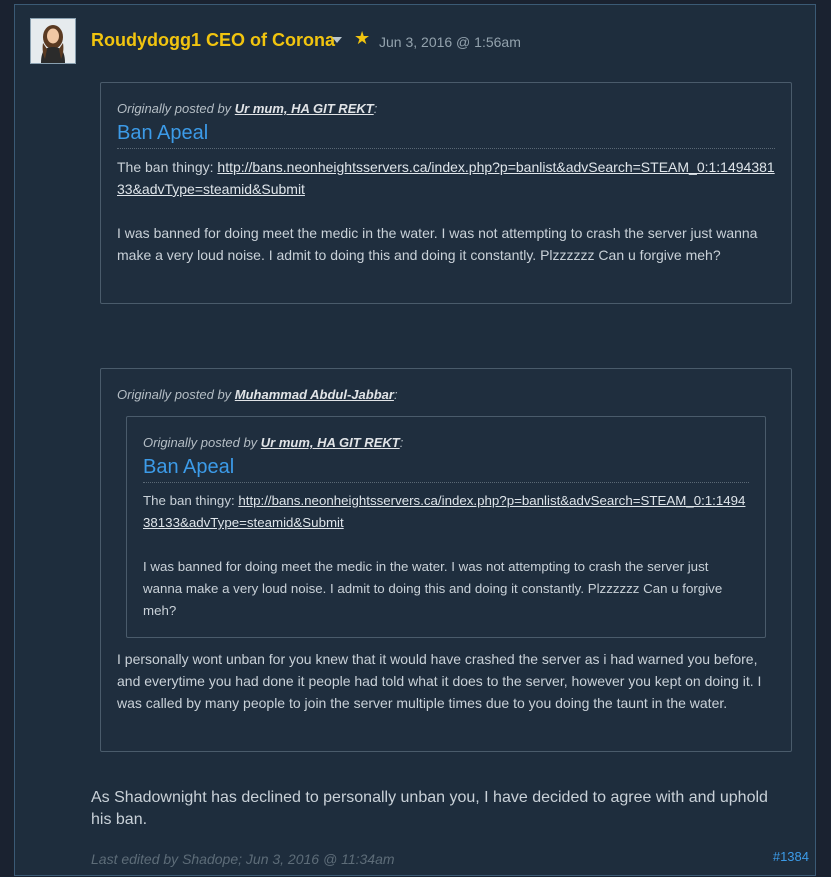 The height and width of the screenshot is (877, 831). Describe the element at coordinates (314, 394) in the screenshot. I see `quote-author-link: Muhammad Abdul-Jabbar` at that location.